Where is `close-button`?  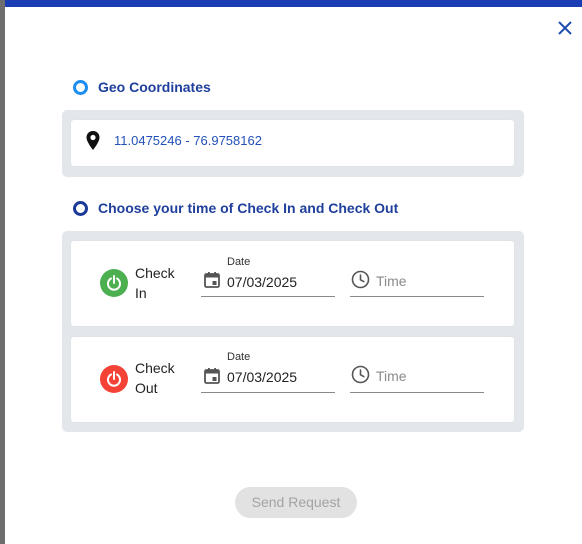
close-button is located at coordinates (565, 28).